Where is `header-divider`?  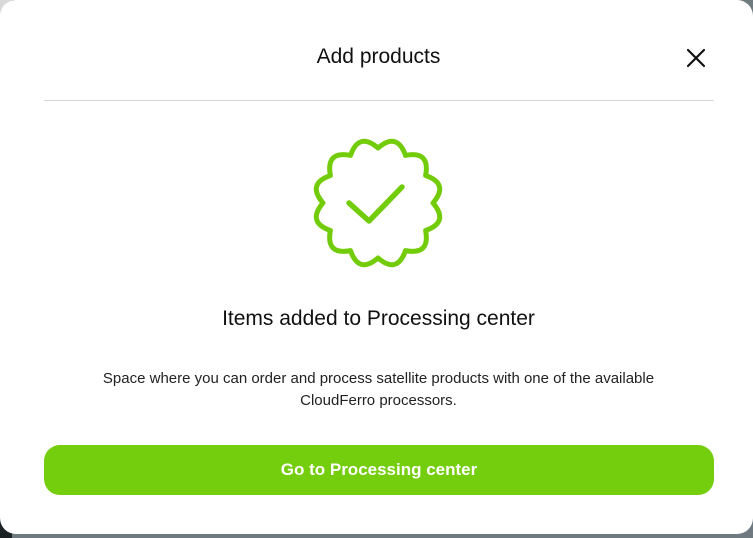
header-divider is located at coordinates (379, 100).